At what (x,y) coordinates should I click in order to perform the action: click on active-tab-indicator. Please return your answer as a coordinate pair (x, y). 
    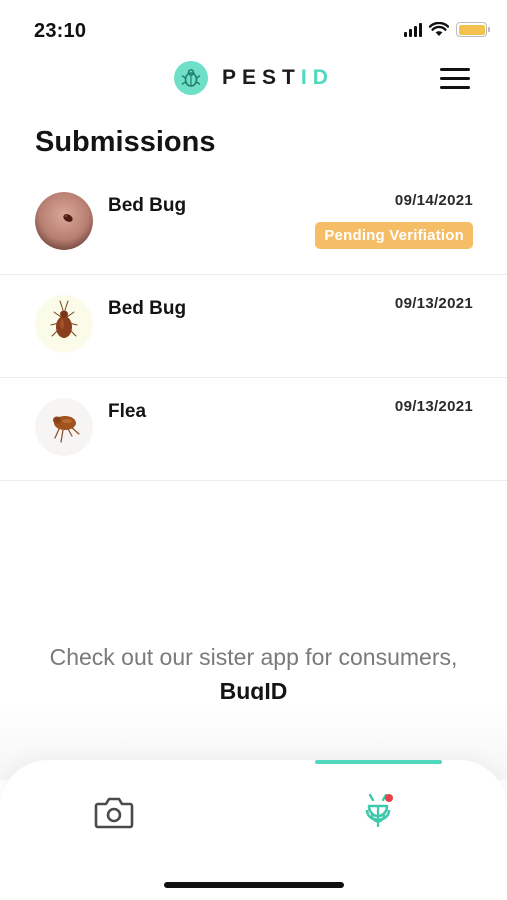
    Looking at the image, I should click on (378, 762).